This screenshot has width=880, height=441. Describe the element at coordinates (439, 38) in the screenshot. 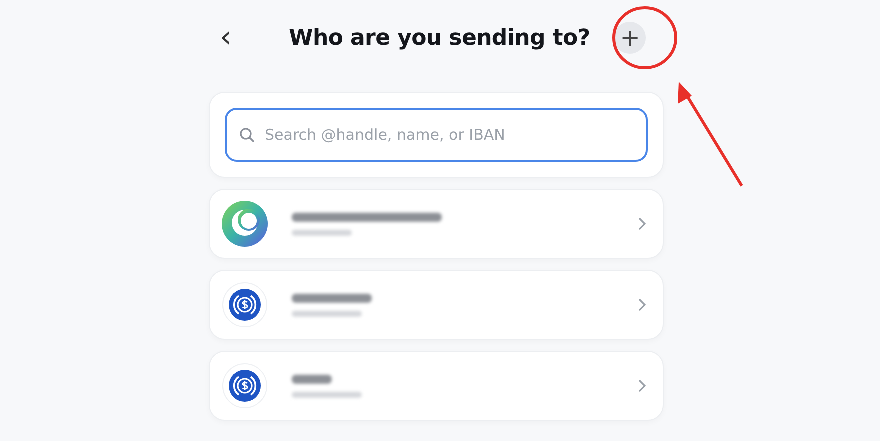

I see `page-title: Who are you sending to?` at that location.